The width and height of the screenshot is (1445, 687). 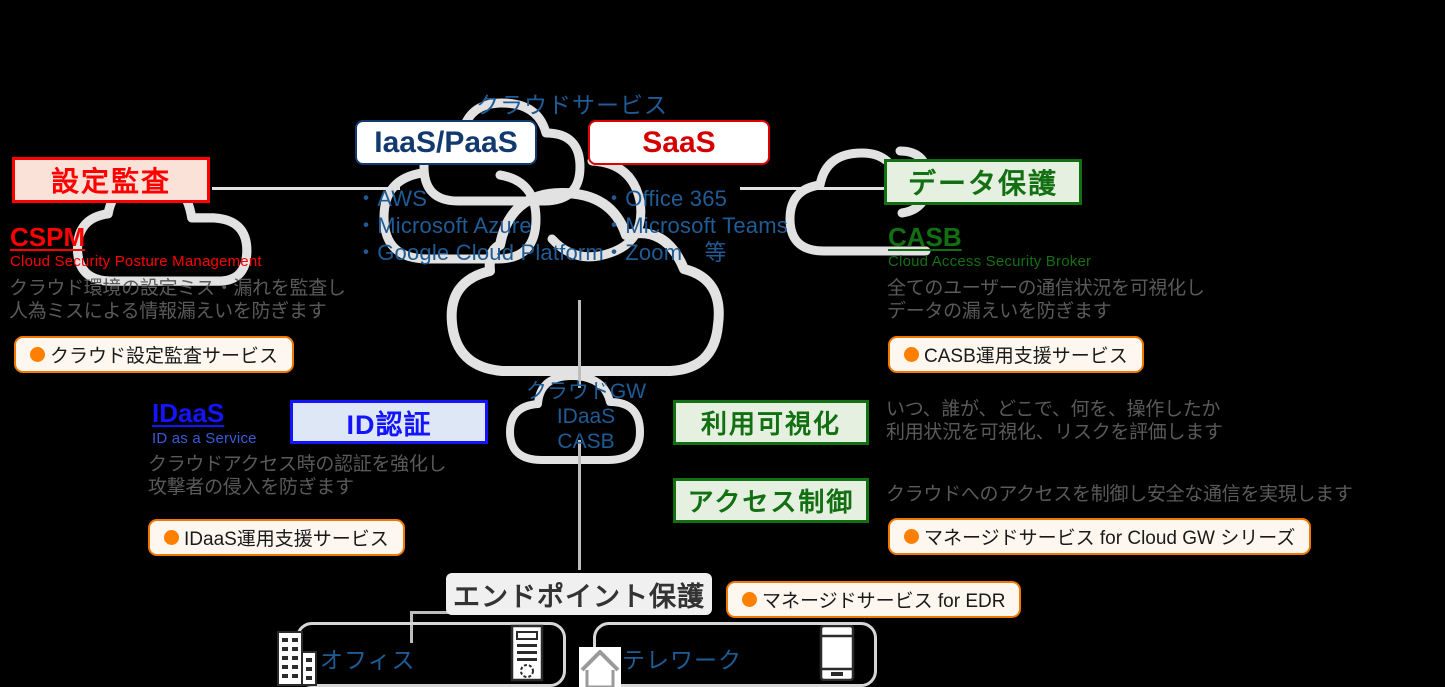 I want to click on cspm-service-badge: クラウド設定監査サービス, so click(x=154, y=354).